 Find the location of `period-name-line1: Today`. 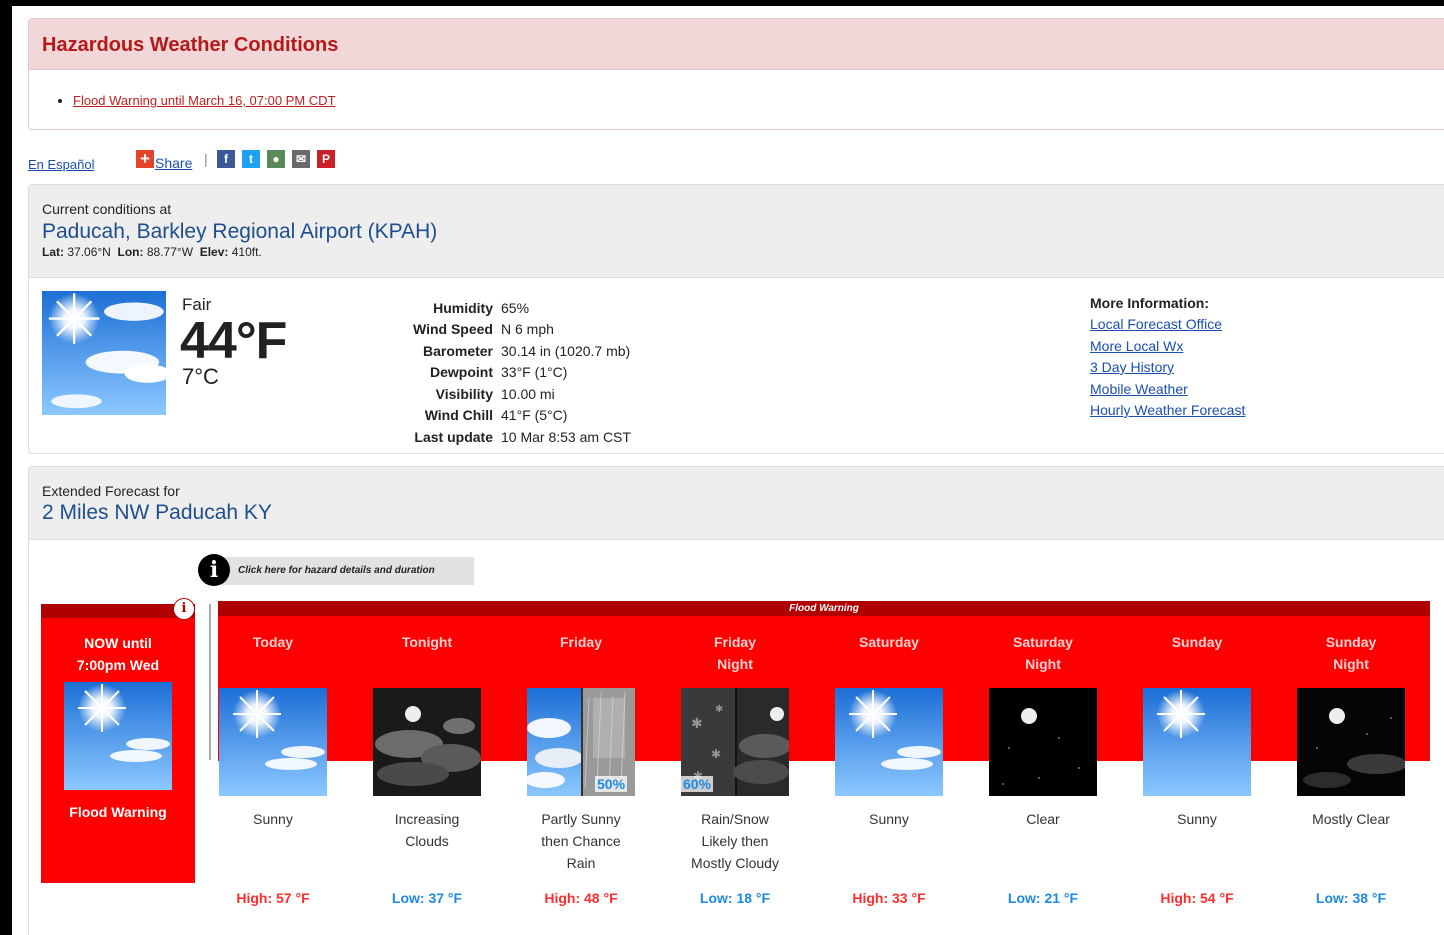

period-name-line1: Today is located at coordinates (273, 642).